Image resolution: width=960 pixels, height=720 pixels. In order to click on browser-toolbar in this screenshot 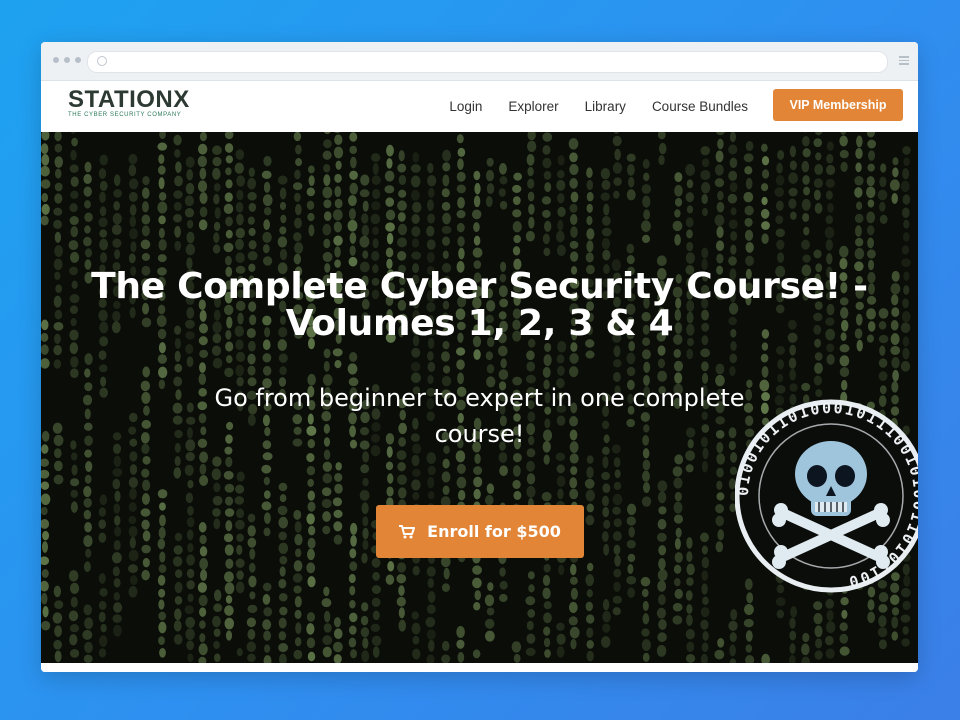, I will do `click(479, 61)`.